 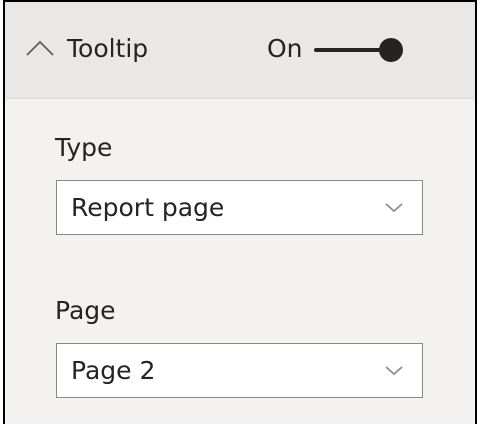 What do you see at coordinates (239, 370) in the screenshot?
I see `page-dropdown: Page 2` at bounding box center [239, 370].